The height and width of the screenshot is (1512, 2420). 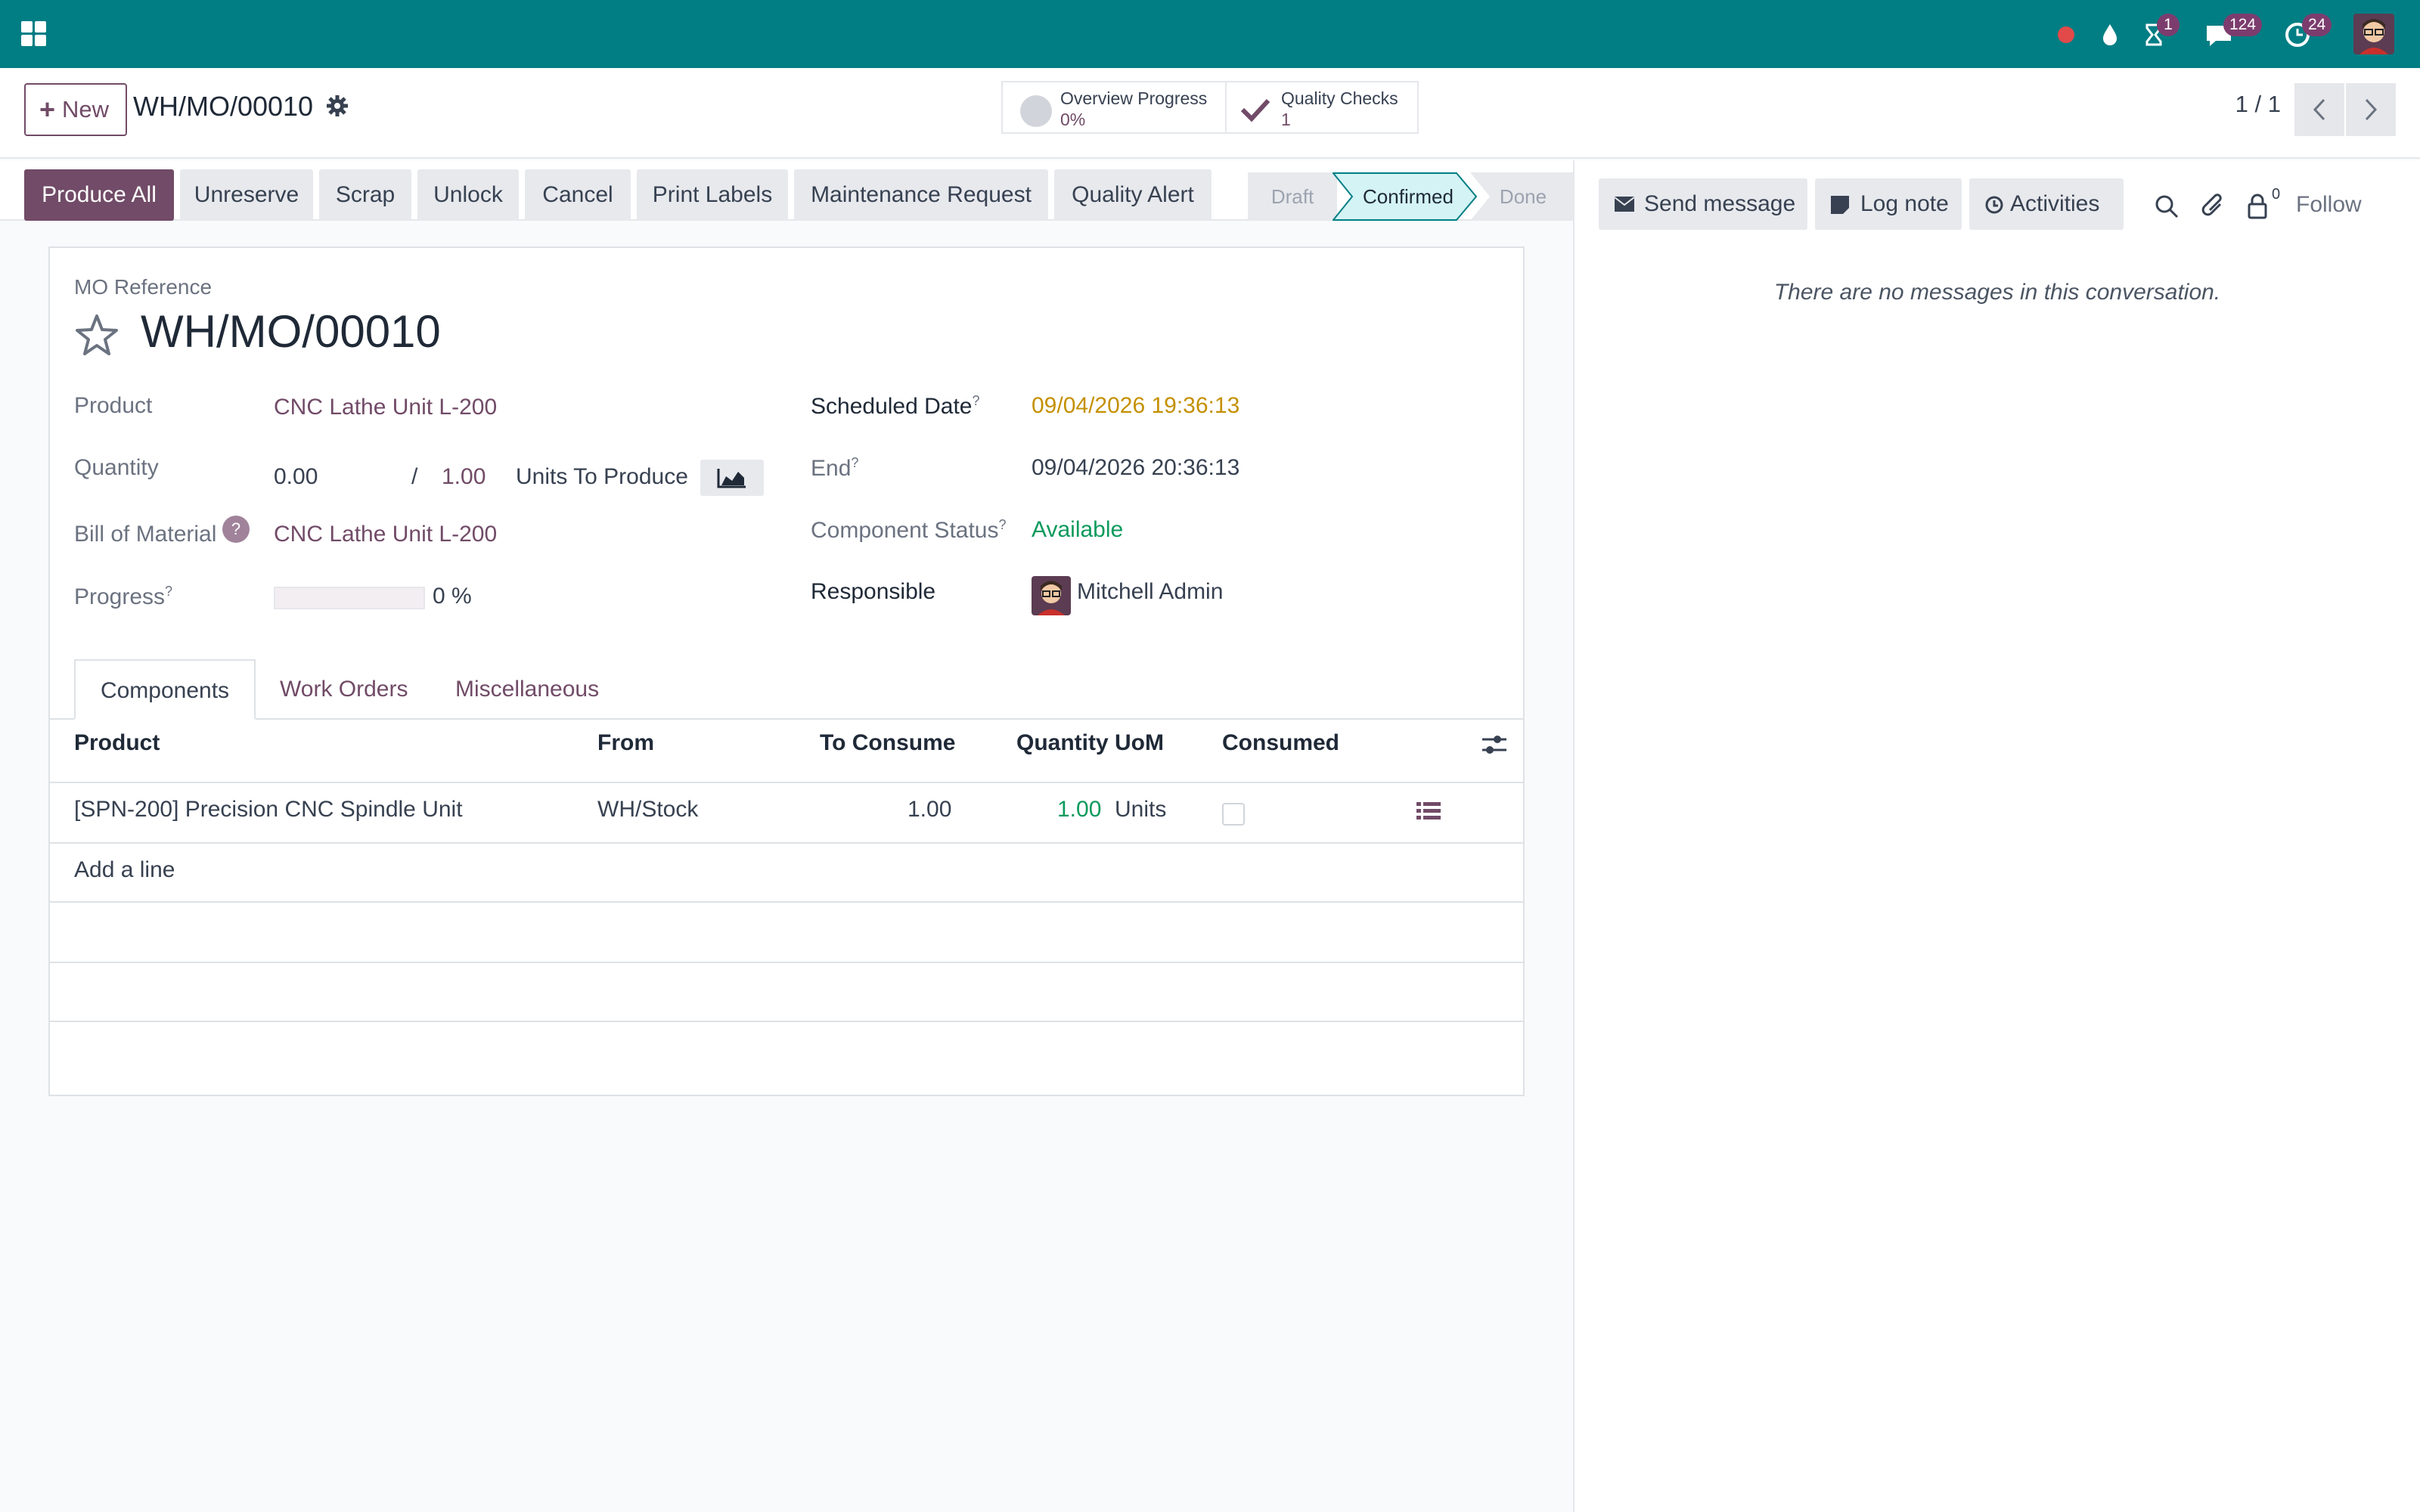 What do you see at coordinates (1408, 197) in the screenshot?
I see `stage-confirmed: Confirmed` at bounding box center [1408, 197].